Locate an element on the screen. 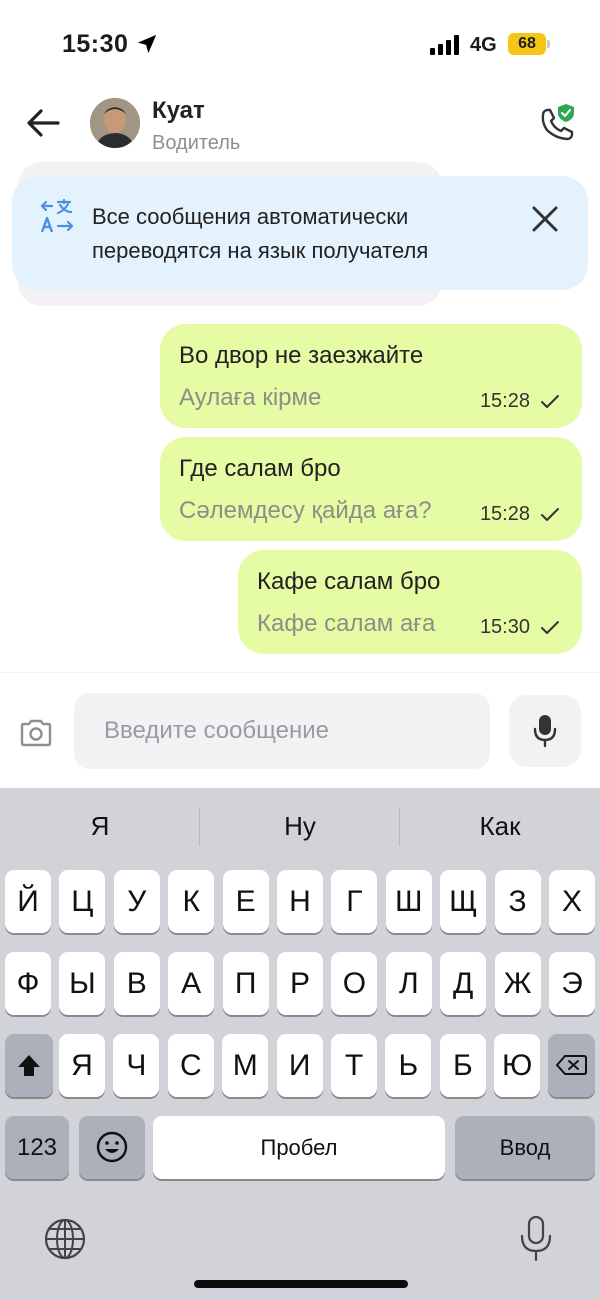 The height and width of the screenshot is (1300, 600). letter-key: З is located at coordinates (517, 901).